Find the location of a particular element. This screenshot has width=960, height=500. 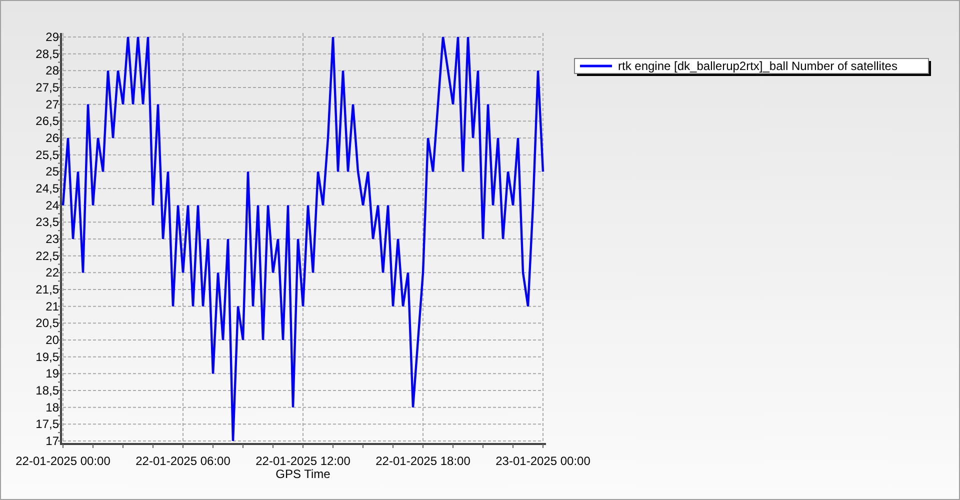

x-tick-label: 22-01-2025 06:00 is located at coordinates (183, 461).